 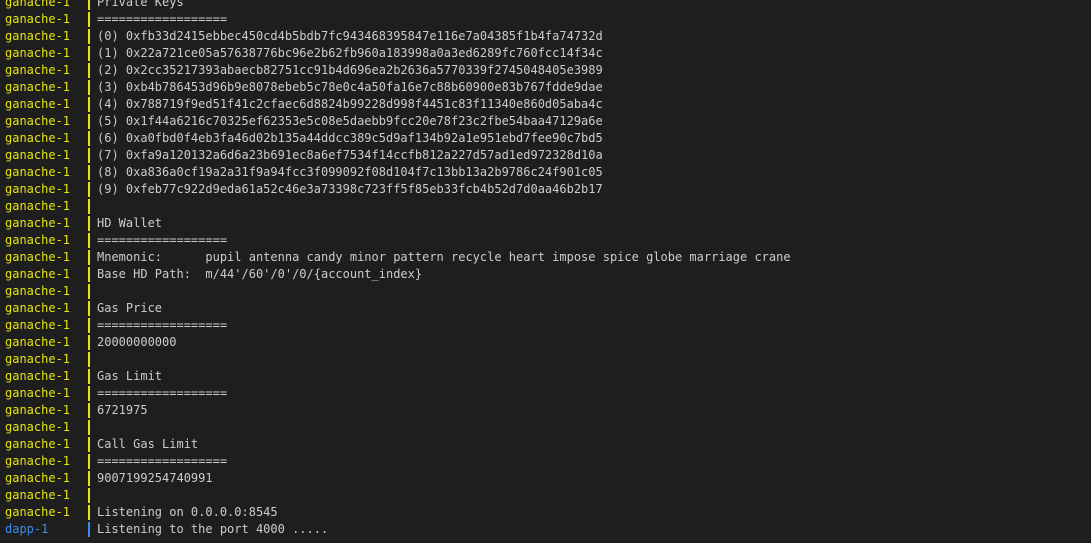 I want to click on log-text: Gas Limit, so click(x=130, y=376).